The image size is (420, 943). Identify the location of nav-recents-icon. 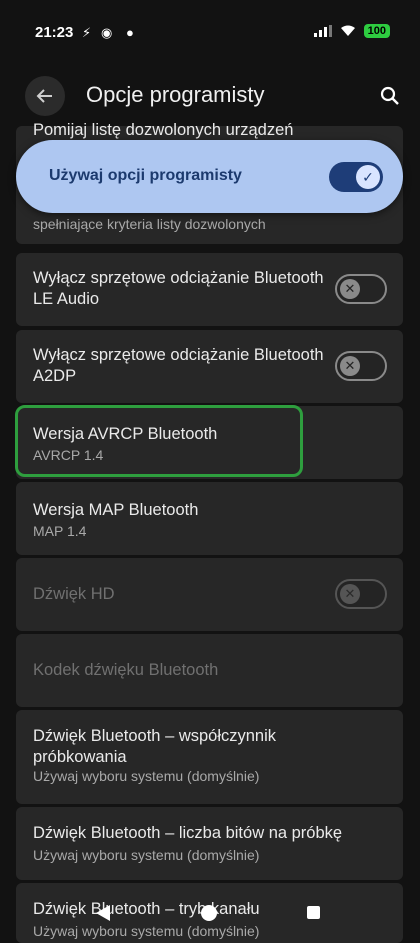
(313, 912).